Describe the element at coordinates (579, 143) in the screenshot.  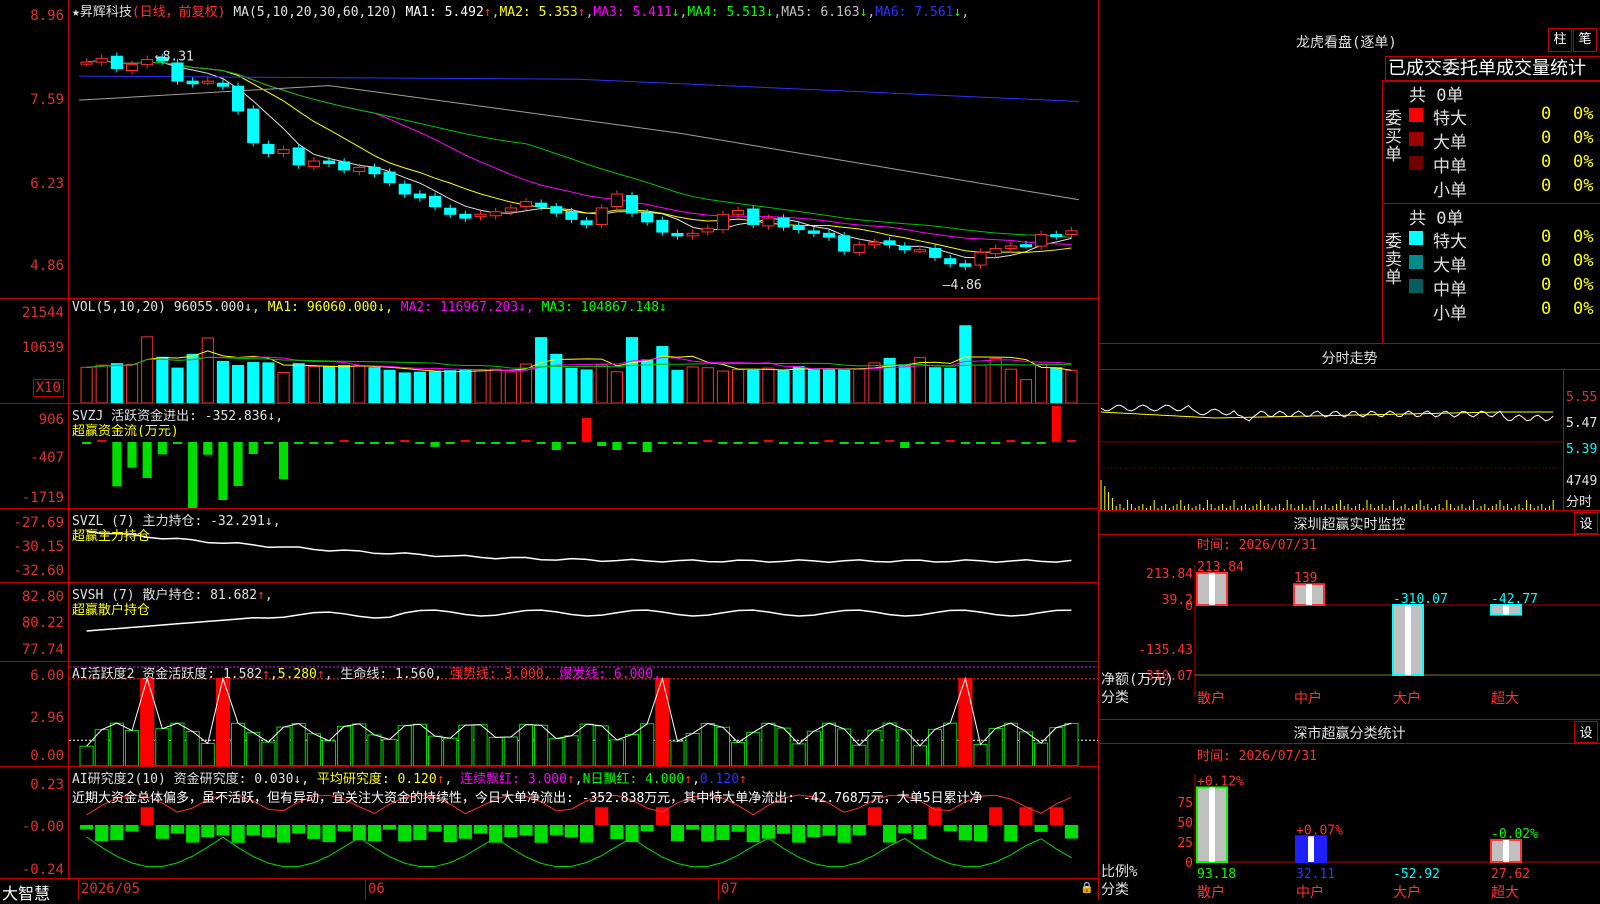
I see `ma60-line` at that location.